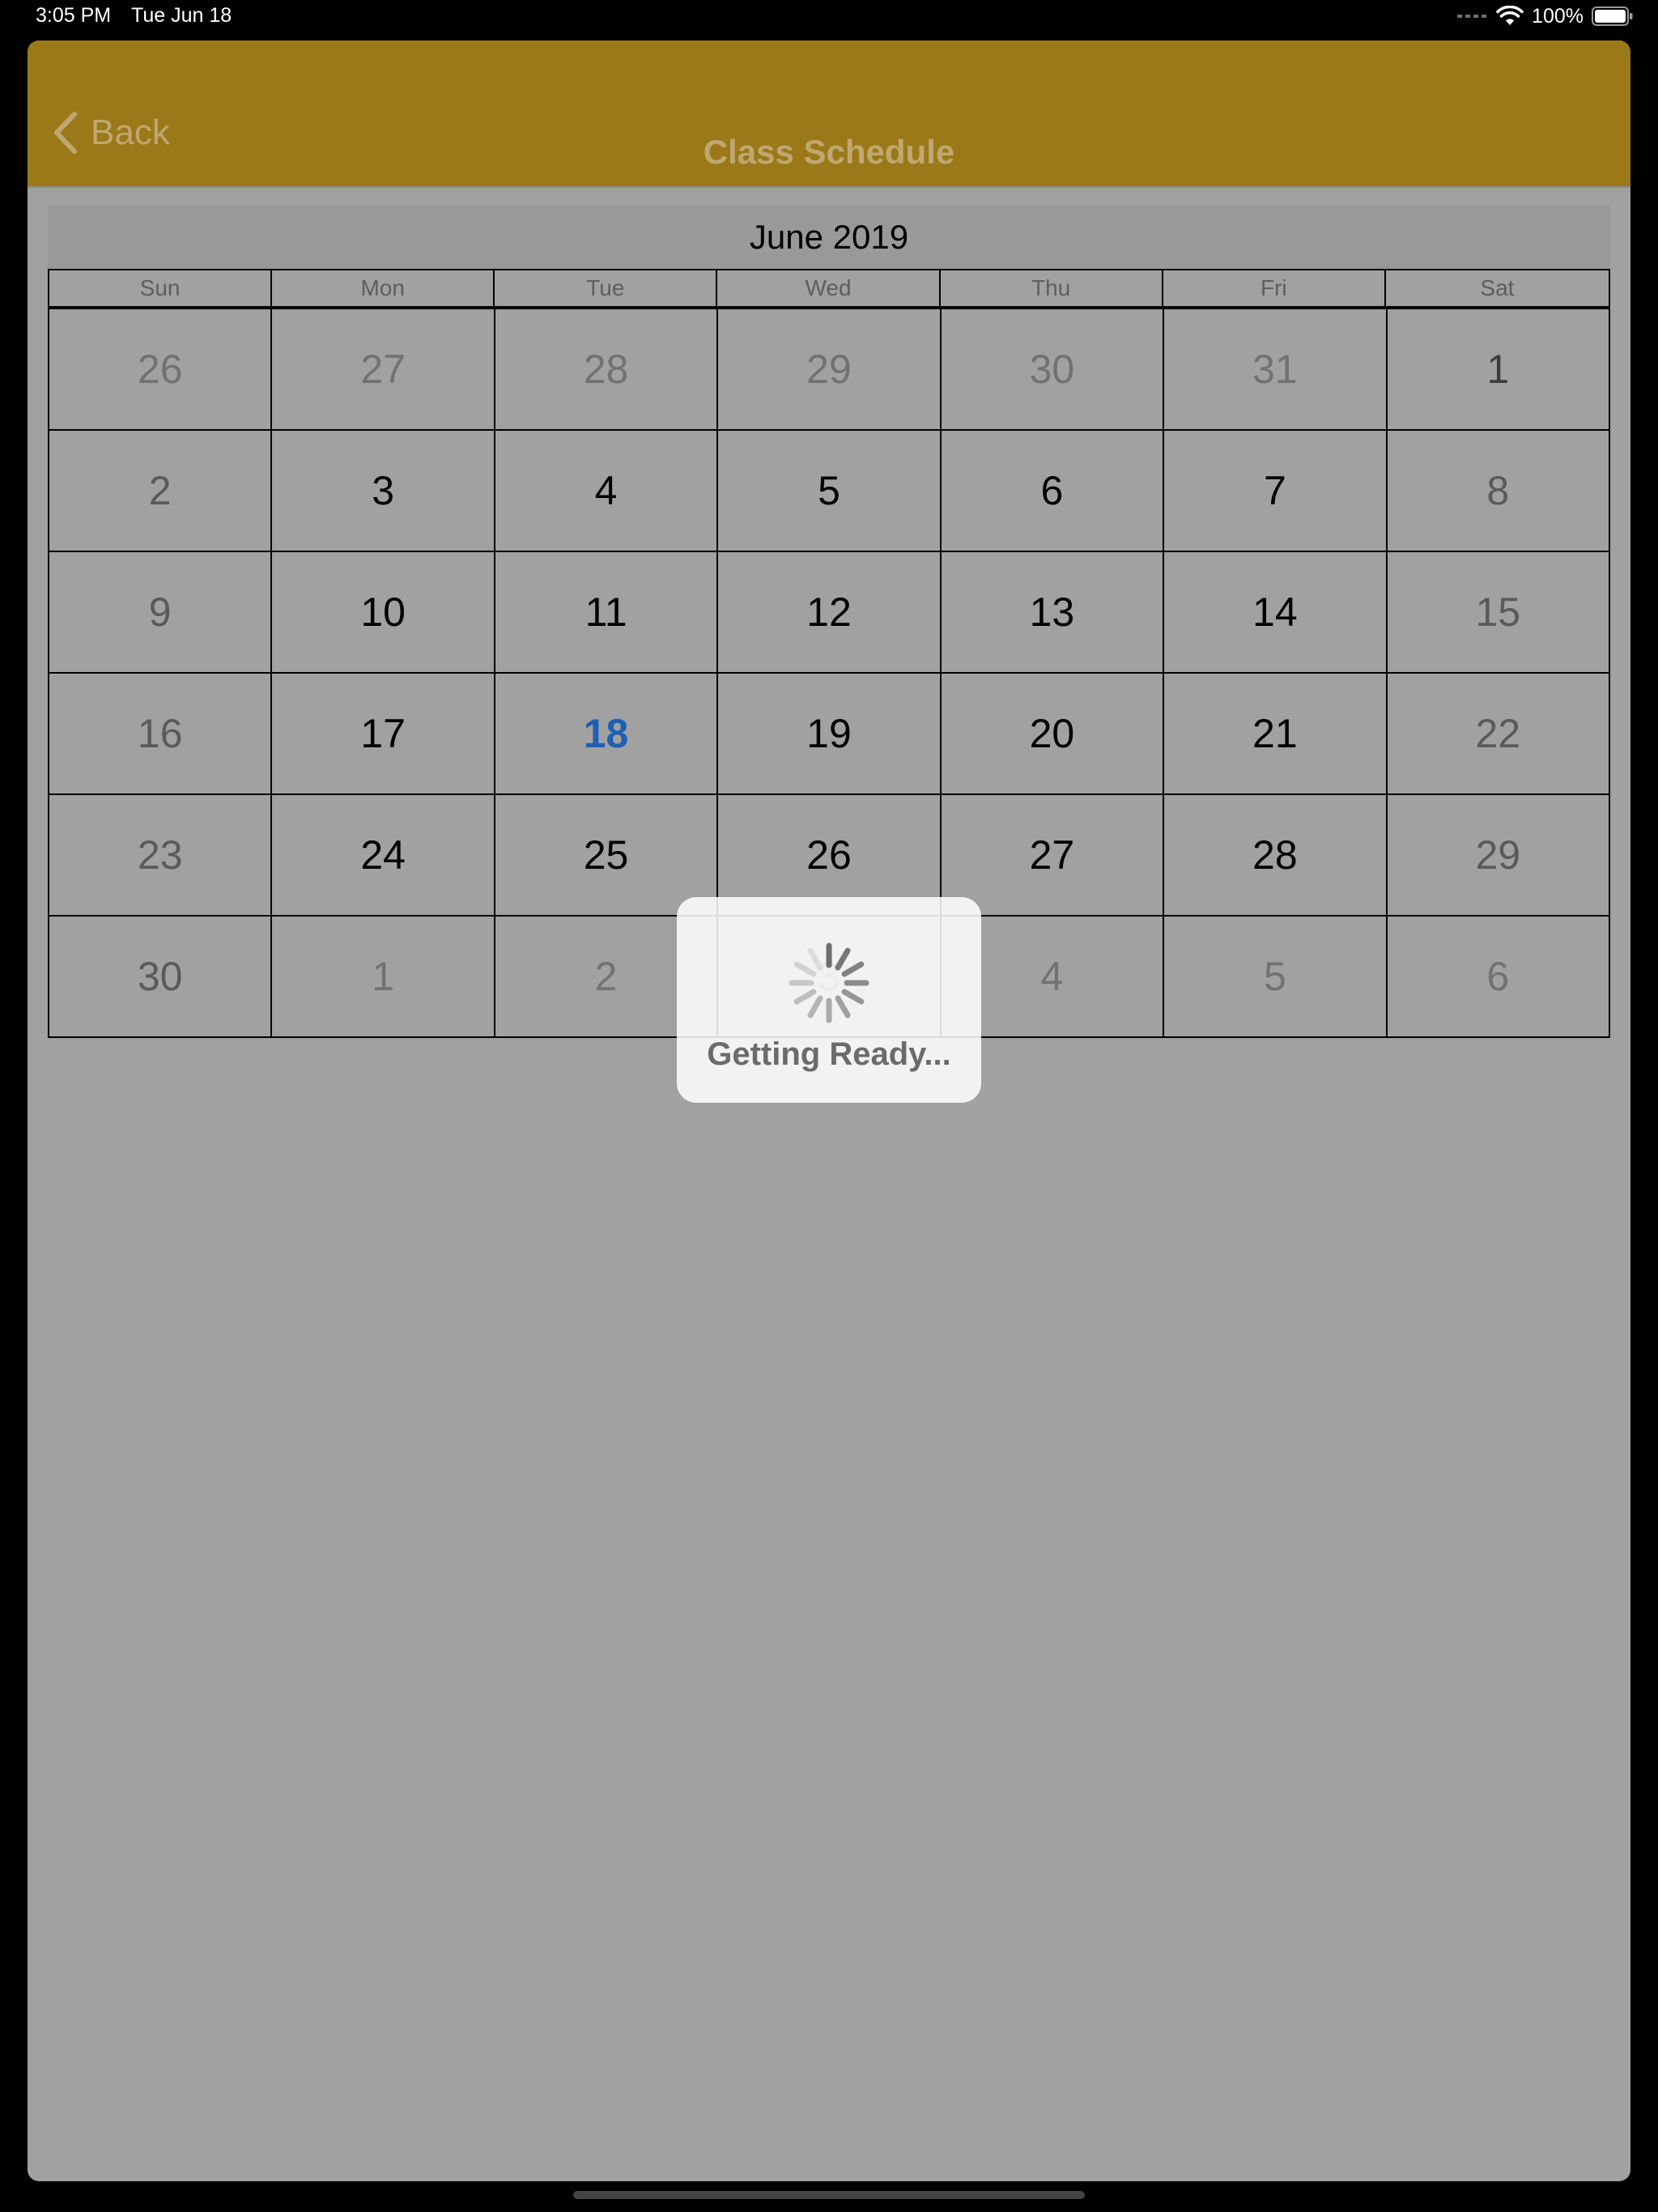 This screenshot has width=1658, height=2212. What do you see at coordinates (1498, 735) in the screenshot?
I see `calendar-day: 22` at bounding box center [1498, 735].